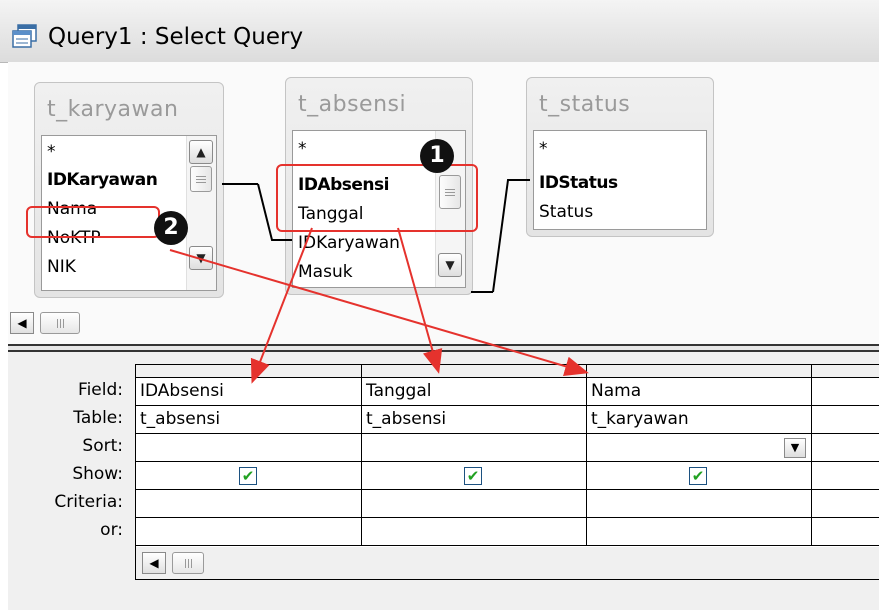  I want to click on callout-box-absensi-fields, so click(377, 198).